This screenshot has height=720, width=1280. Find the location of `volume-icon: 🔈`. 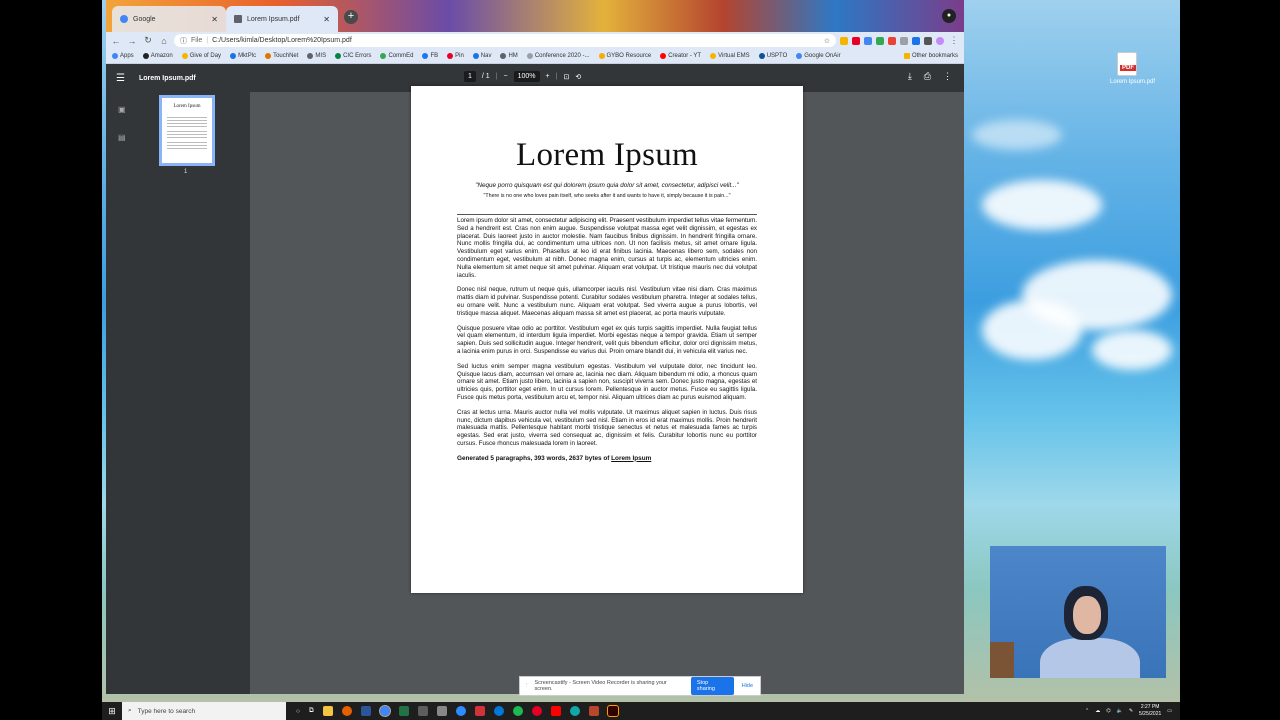

volume-icon: 🔈 is located at coordinates (1120, 711).